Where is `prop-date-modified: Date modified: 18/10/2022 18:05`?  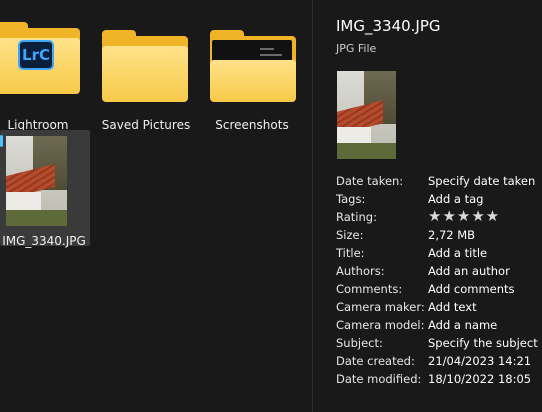
prop-date-modified: Date modified: 18/10/2022 18:05 is located at coordinates (438, 381).